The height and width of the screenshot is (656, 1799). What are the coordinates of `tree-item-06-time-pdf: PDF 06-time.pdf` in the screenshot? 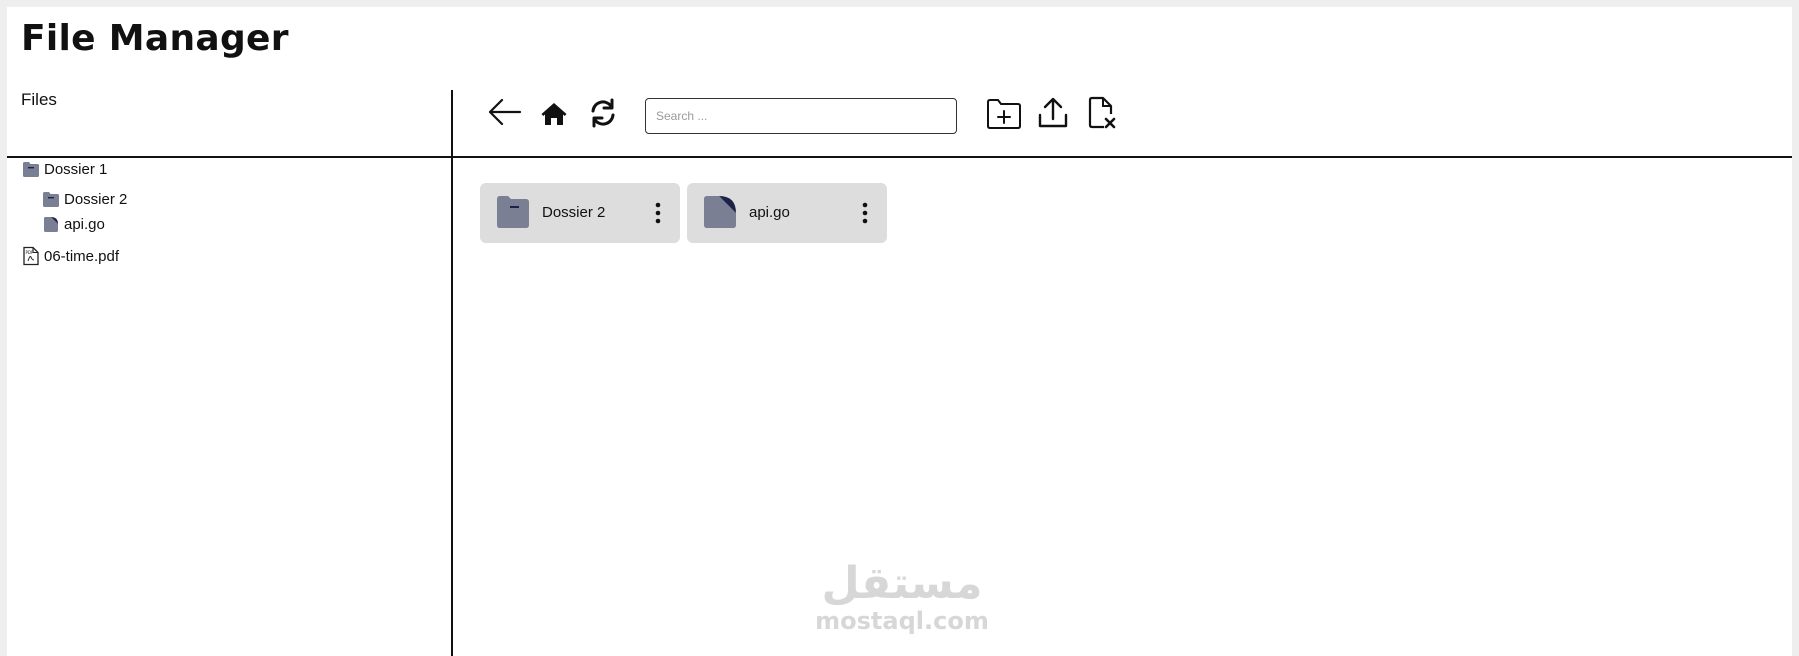 It's located at (70, 256).